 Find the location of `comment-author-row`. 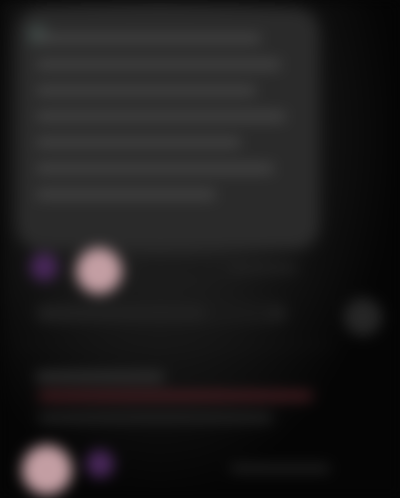

comment-author-row is located at coordinates (183, 466).